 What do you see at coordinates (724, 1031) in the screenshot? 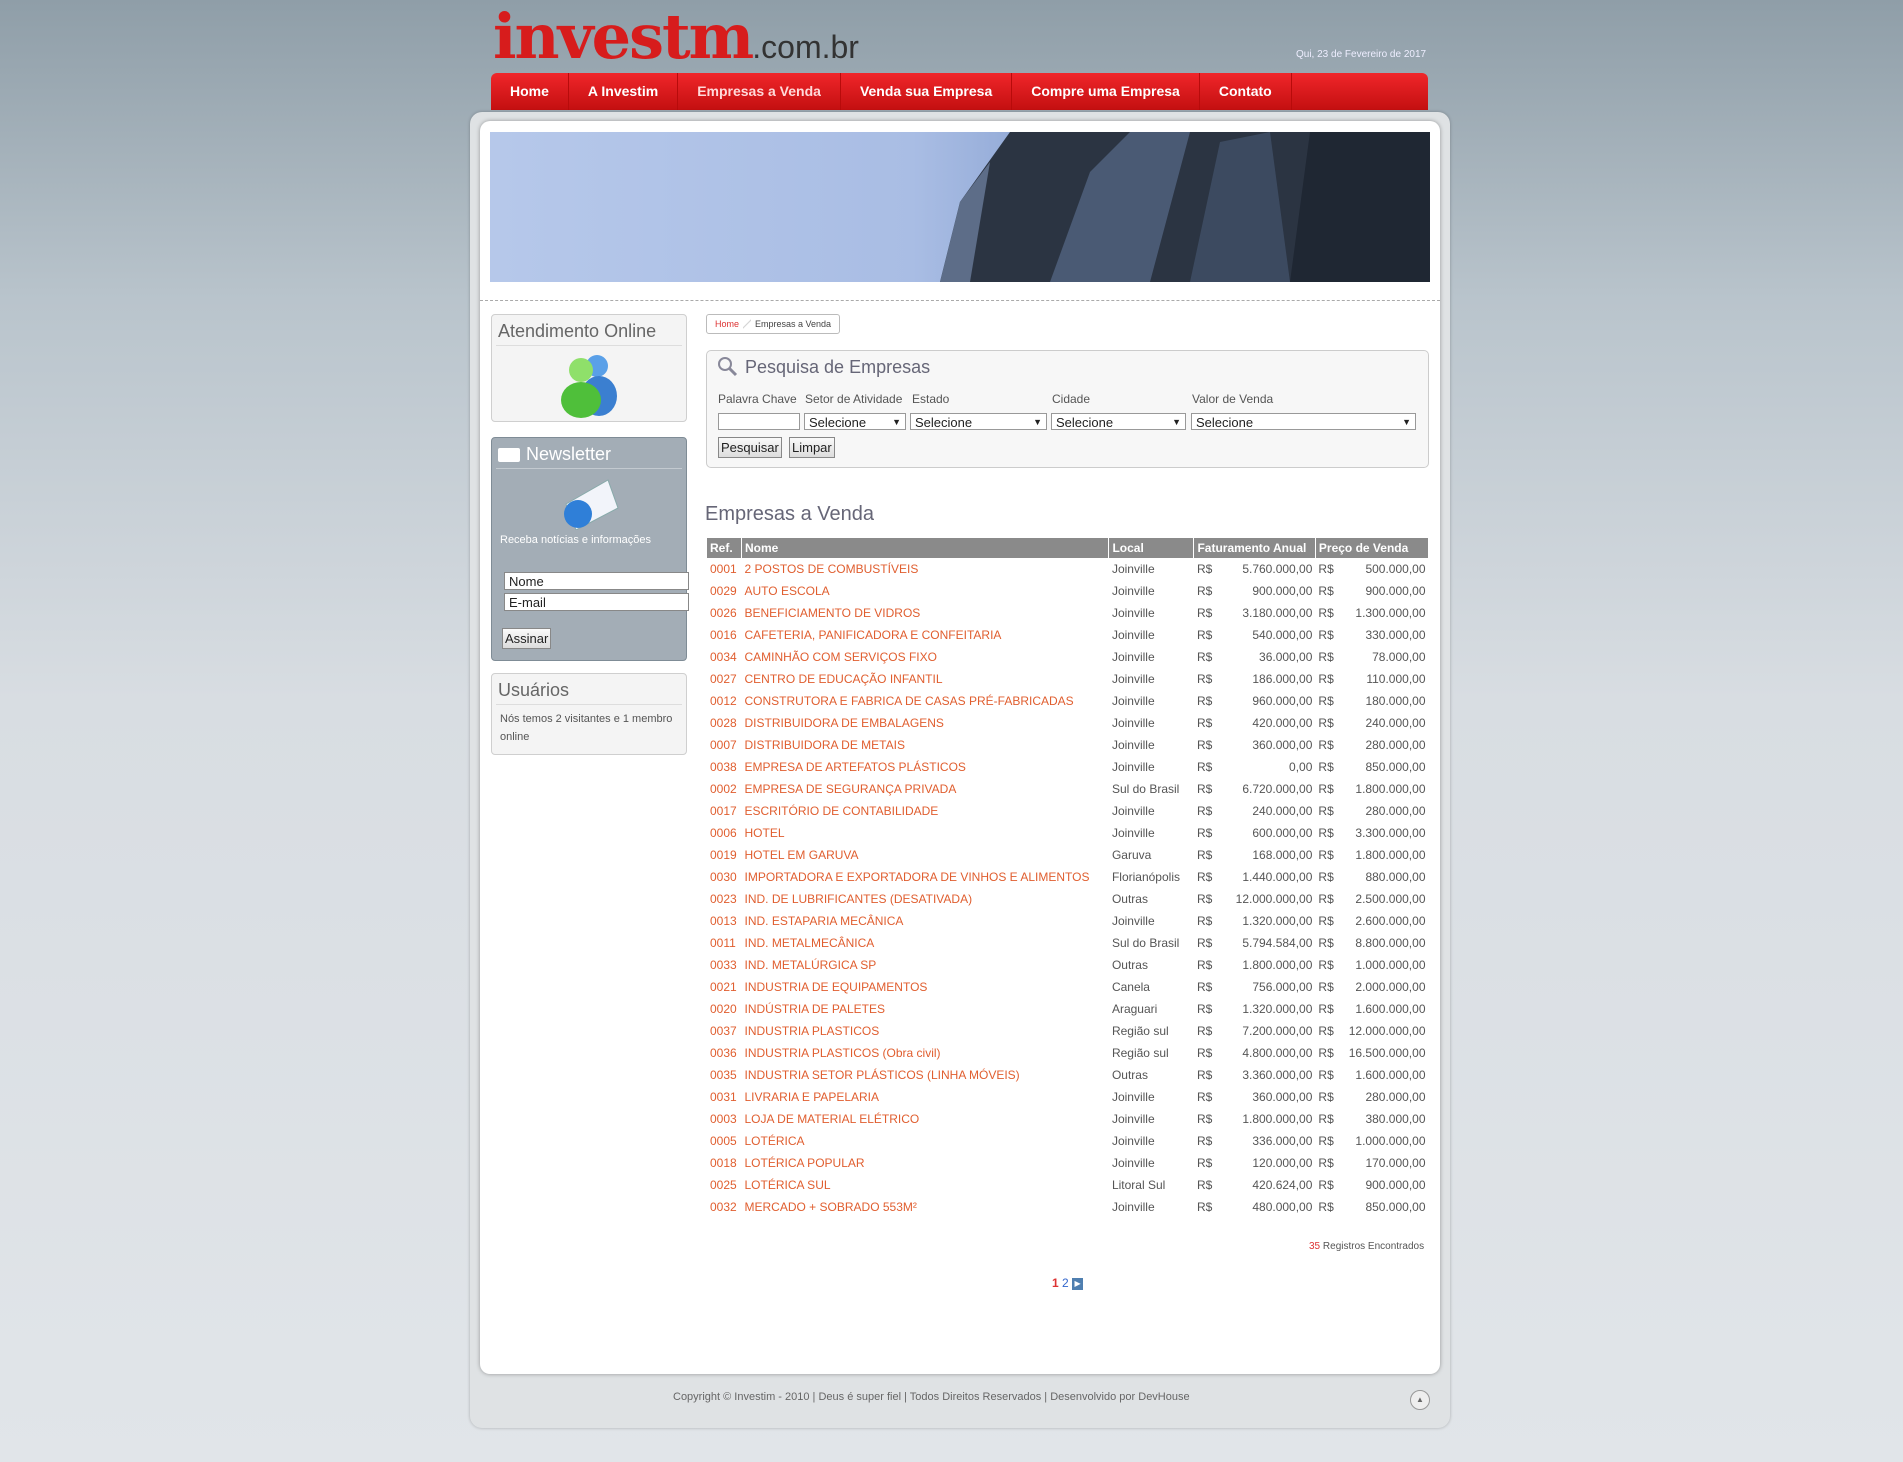
I see `row-ref: 0037` at bounding box center [724, 1031].